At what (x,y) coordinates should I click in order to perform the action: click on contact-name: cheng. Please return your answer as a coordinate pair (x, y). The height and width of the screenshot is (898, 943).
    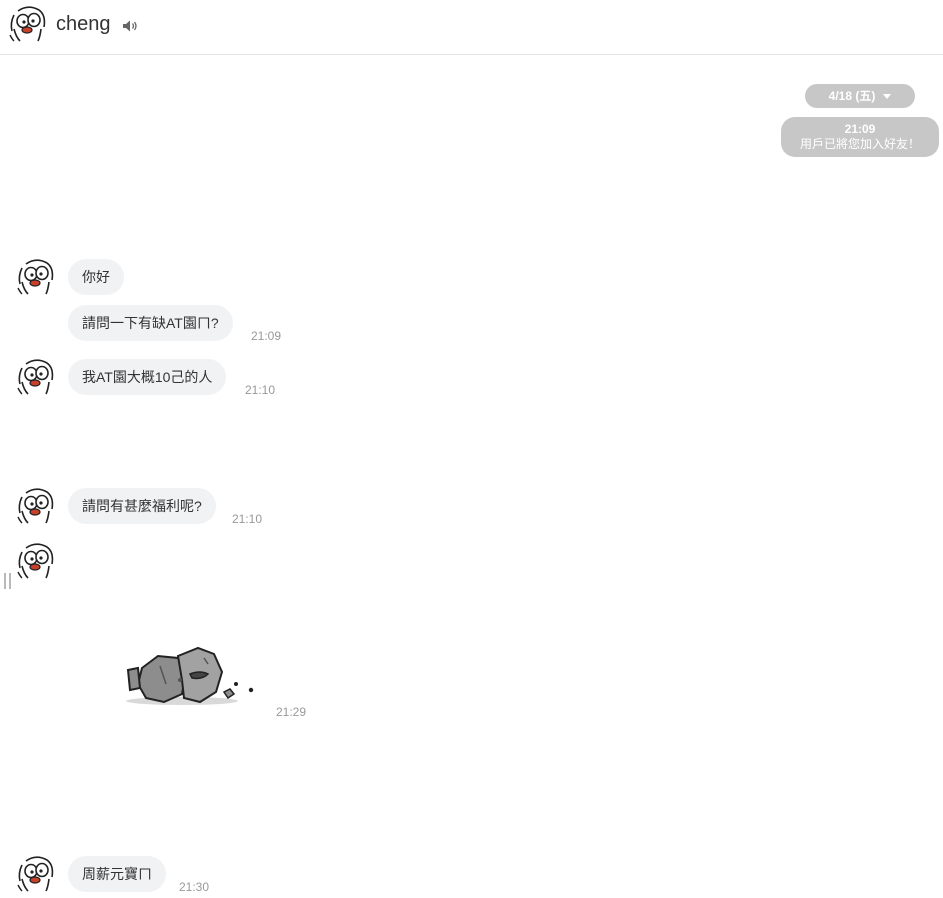
    Looking at the image, I should click on (83, 24).